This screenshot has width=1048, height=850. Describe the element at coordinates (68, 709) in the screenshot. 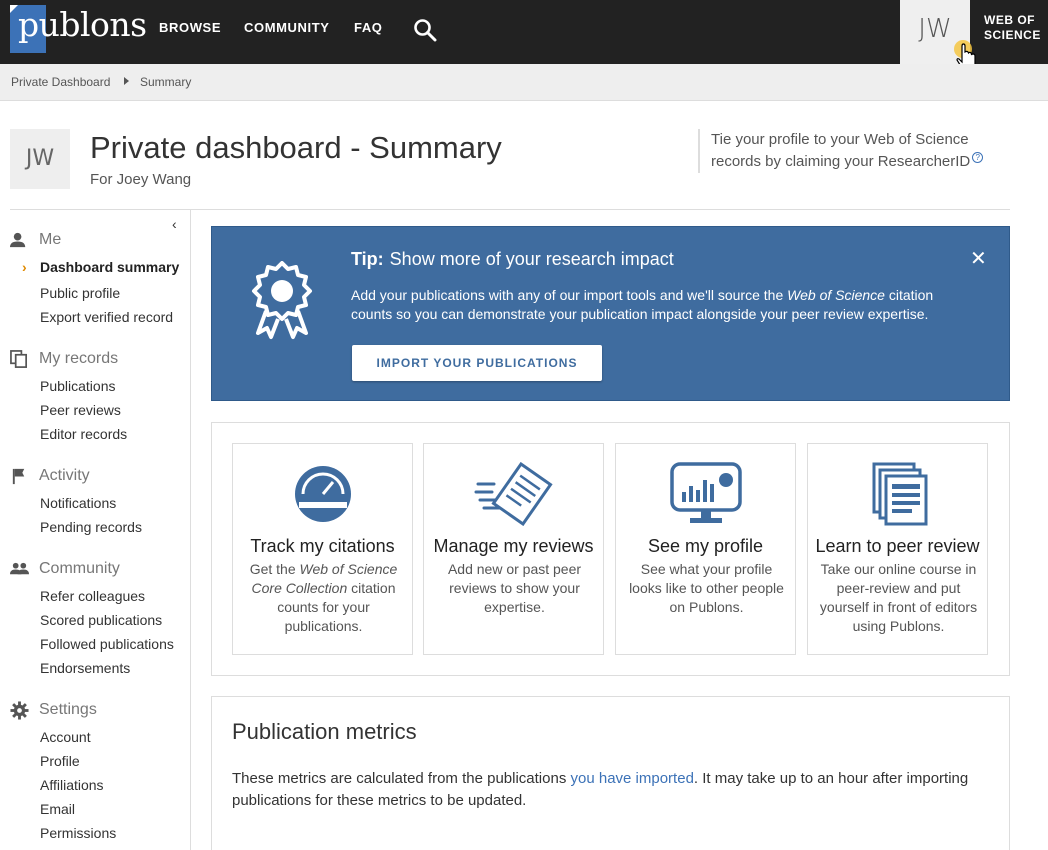

I see `sidebar-section-settings: Settings` at that location.